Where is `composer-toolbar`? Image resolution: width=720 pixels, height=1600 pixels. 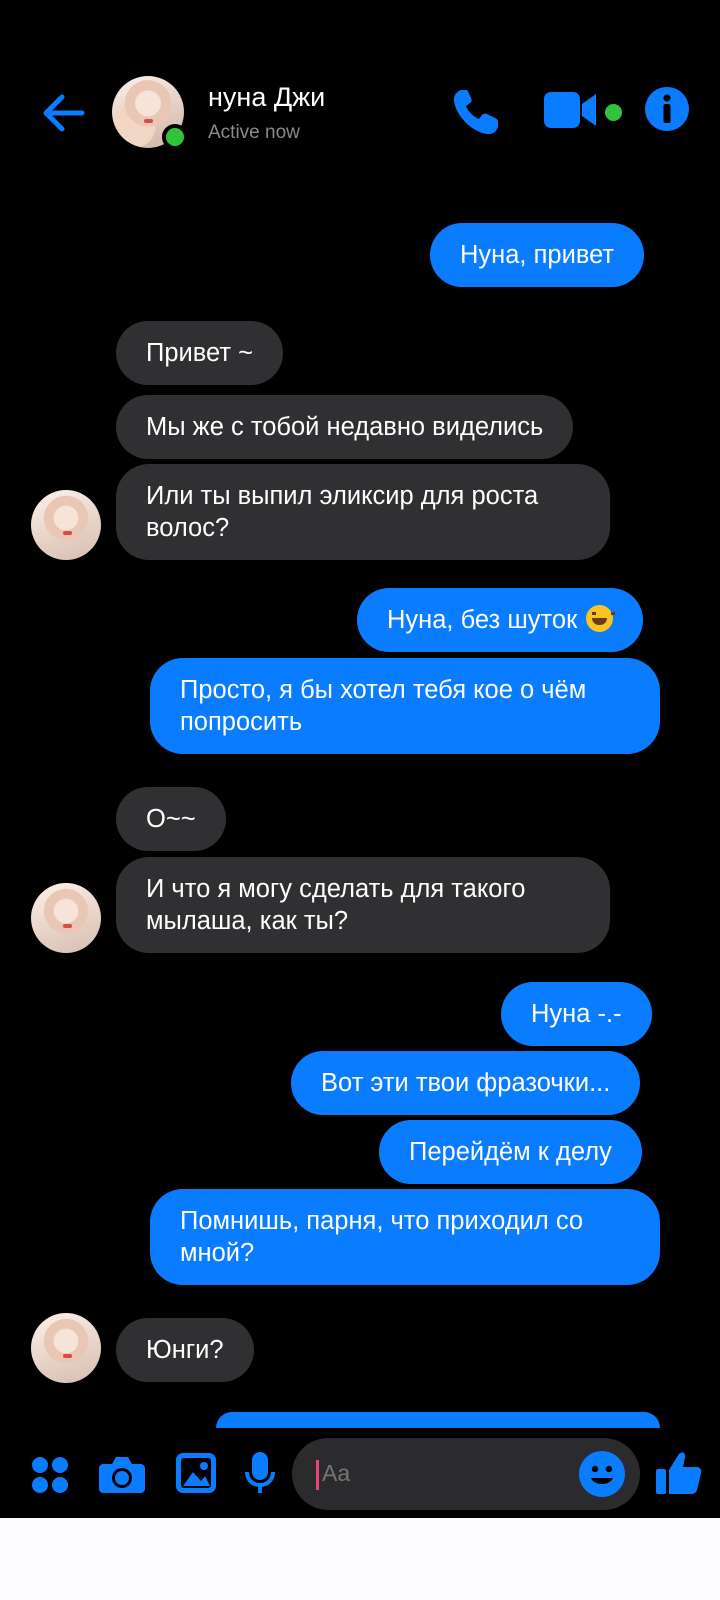
composer-toolbar is located at coordinates (360, 1473).